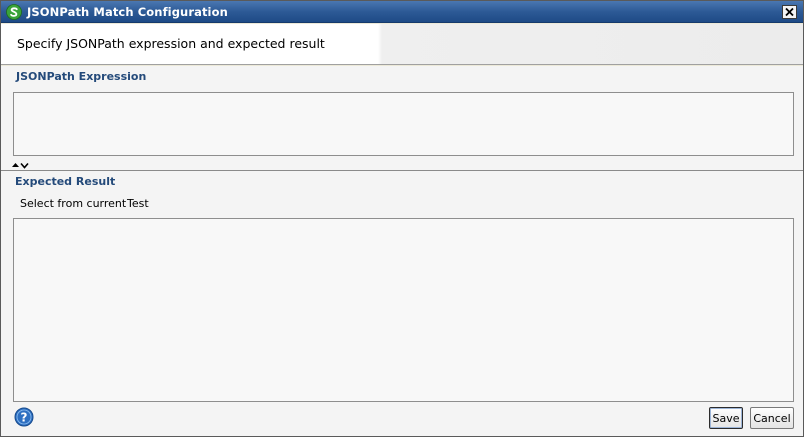 Image resolution: width=804 pixels, height=437 pixels. Describe the element at coordinates (772, 418) in the screenshot. I see `cancel-button: Cancel` at that location.